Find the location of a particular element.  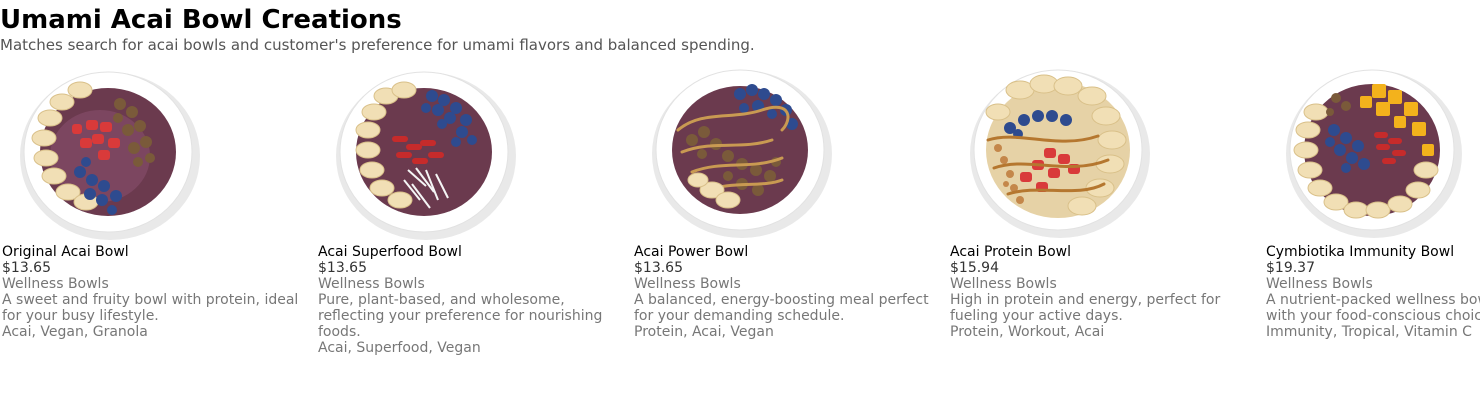

product-name: Original Acai Bowl is located at coordinates (152, 252).